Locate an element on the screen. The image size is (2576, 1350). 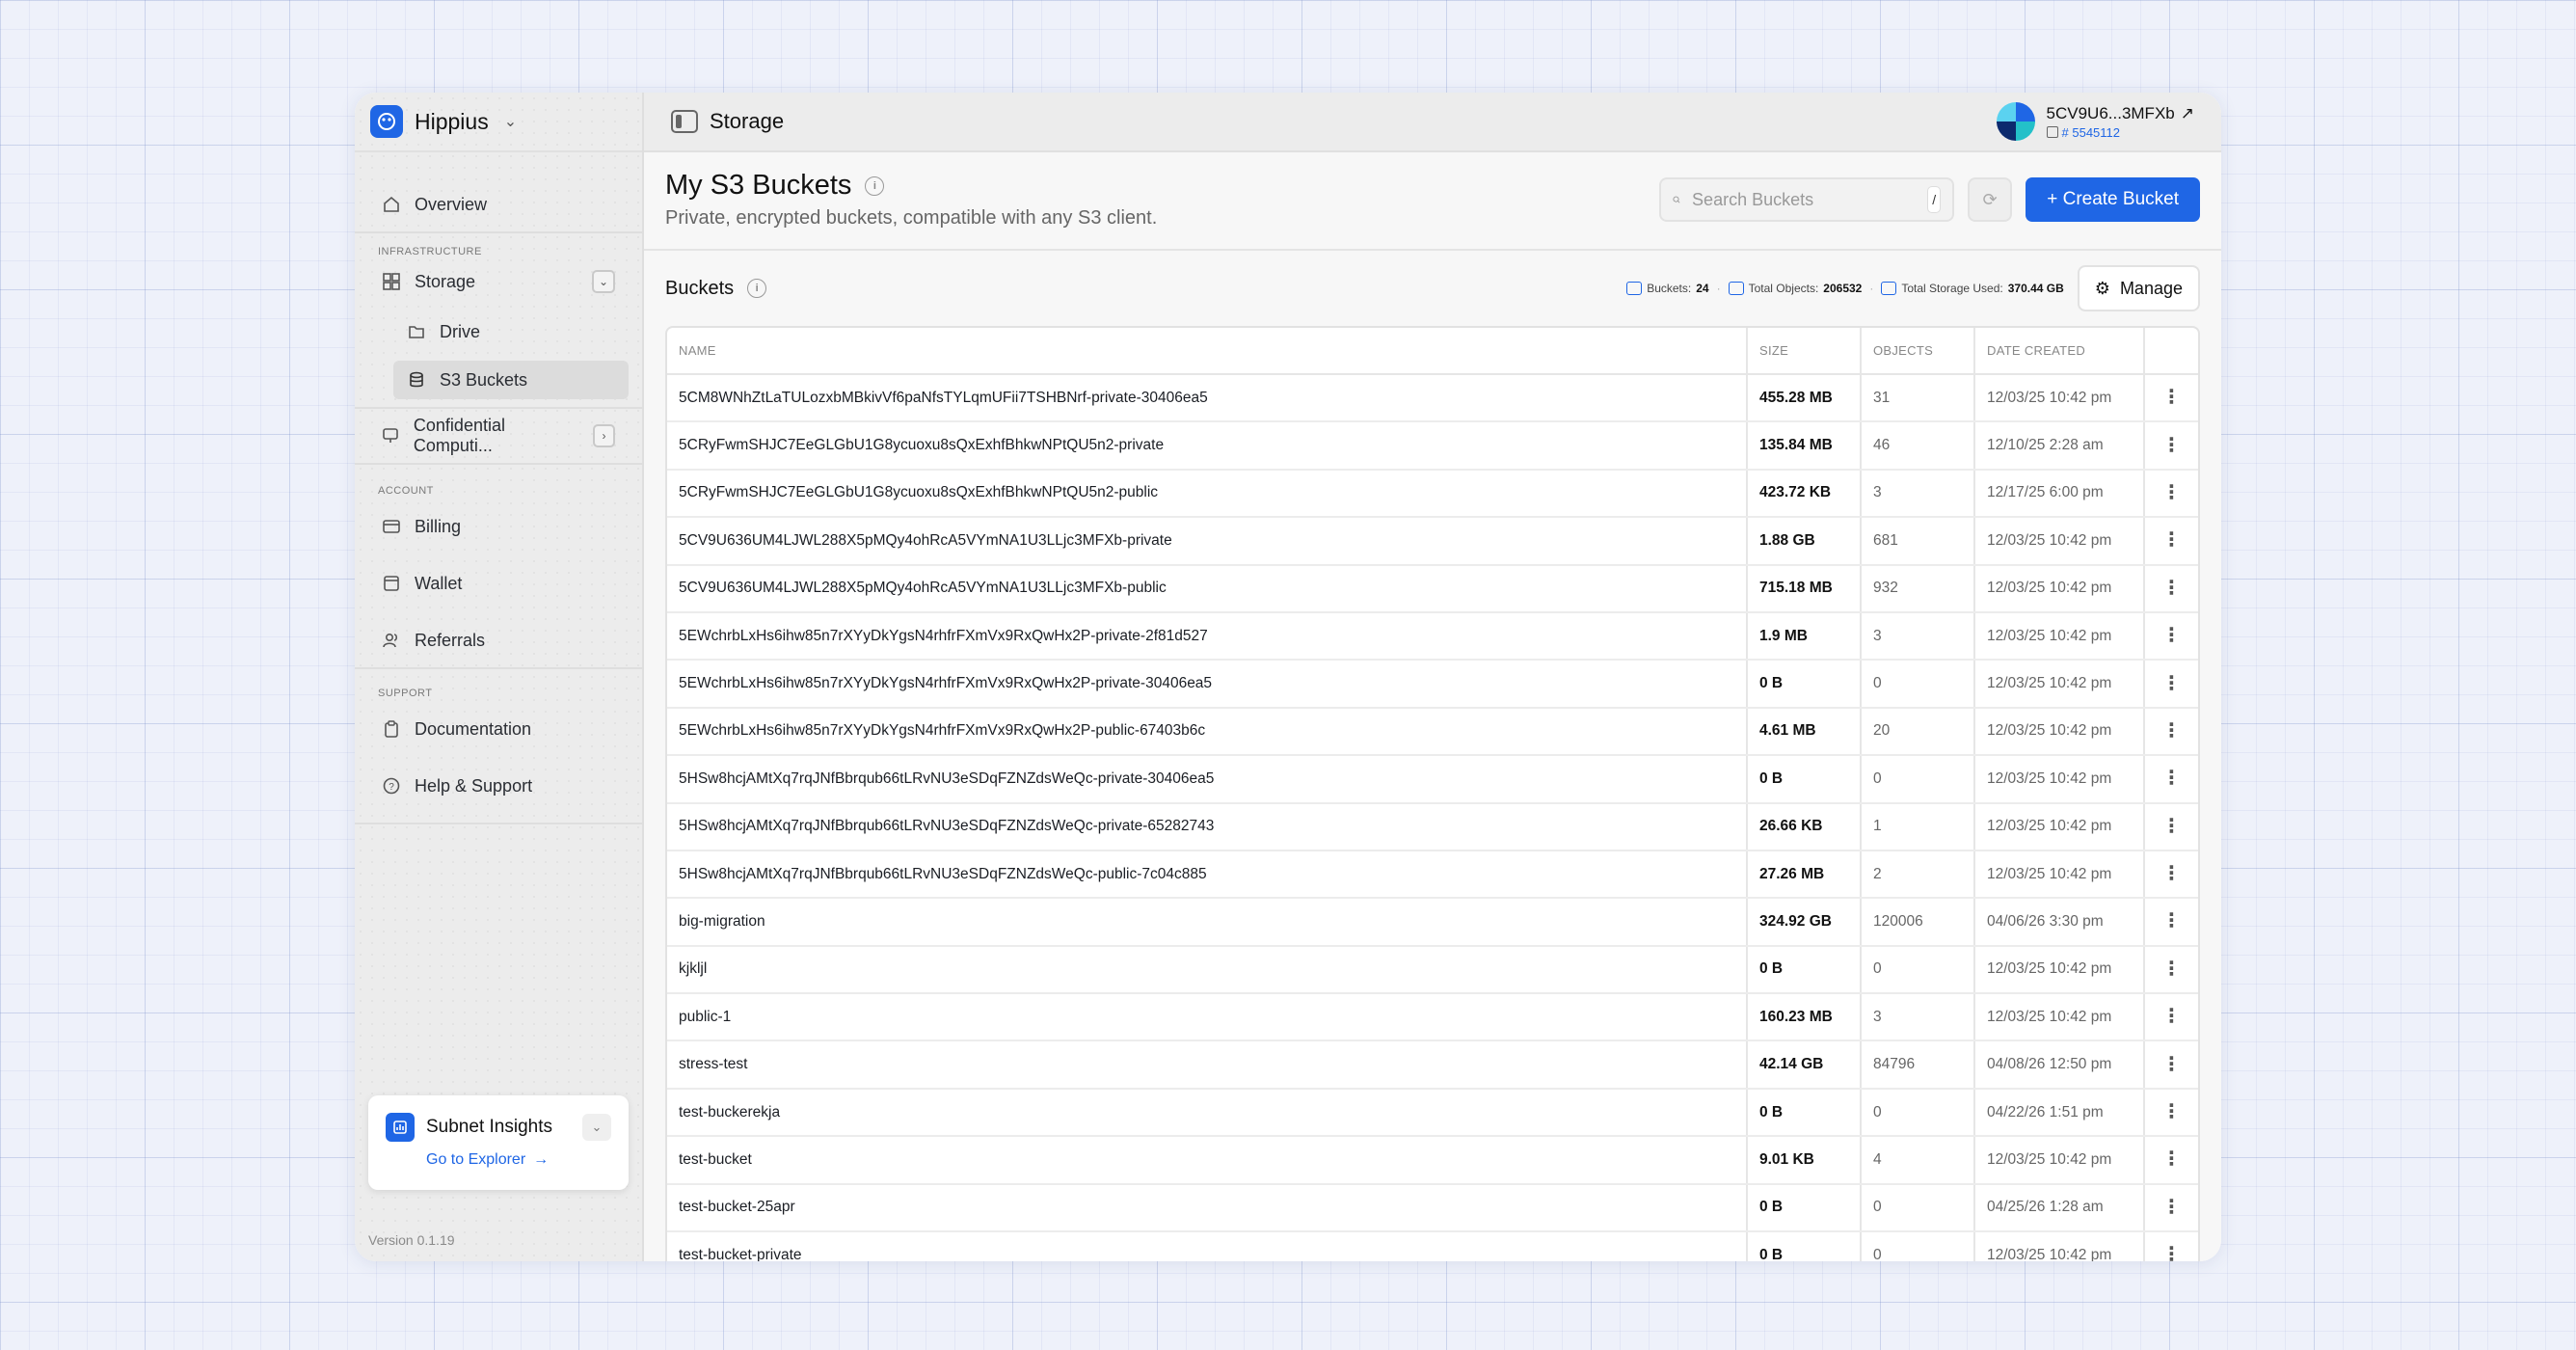
page-section-title: Storage is located at coordinates (748, 121).